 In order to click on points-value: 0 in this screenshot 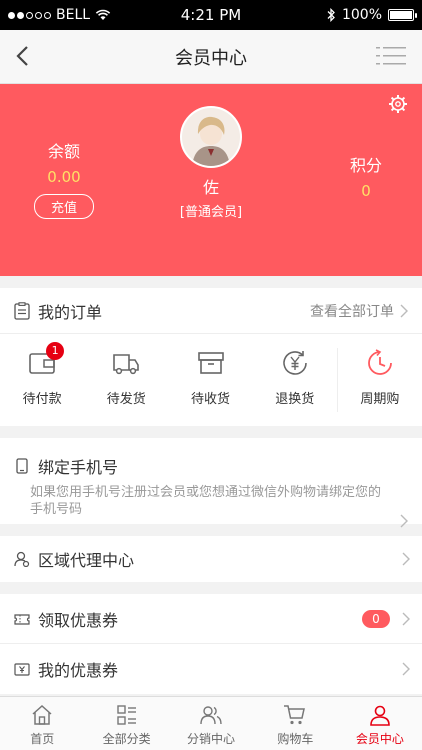, I will do `click(366, 191)`.